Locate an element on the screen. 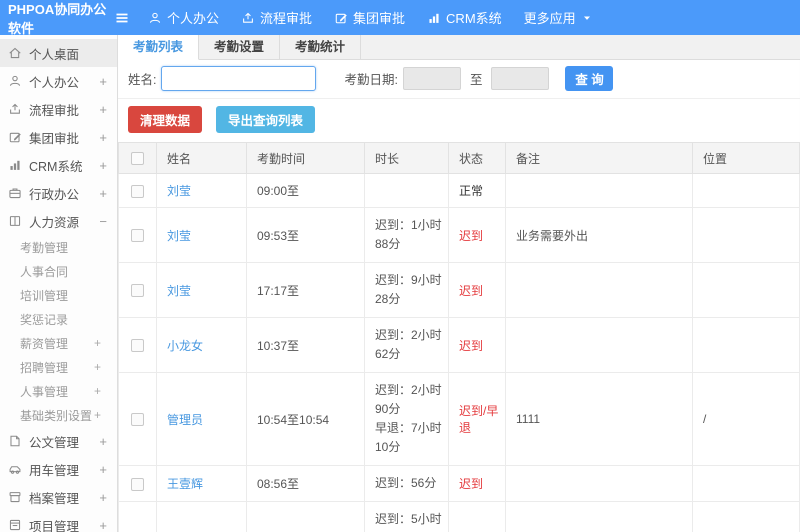 The height and width of the screenshot is (532, 800). location-cell: / is located at coordinates (746, 419).